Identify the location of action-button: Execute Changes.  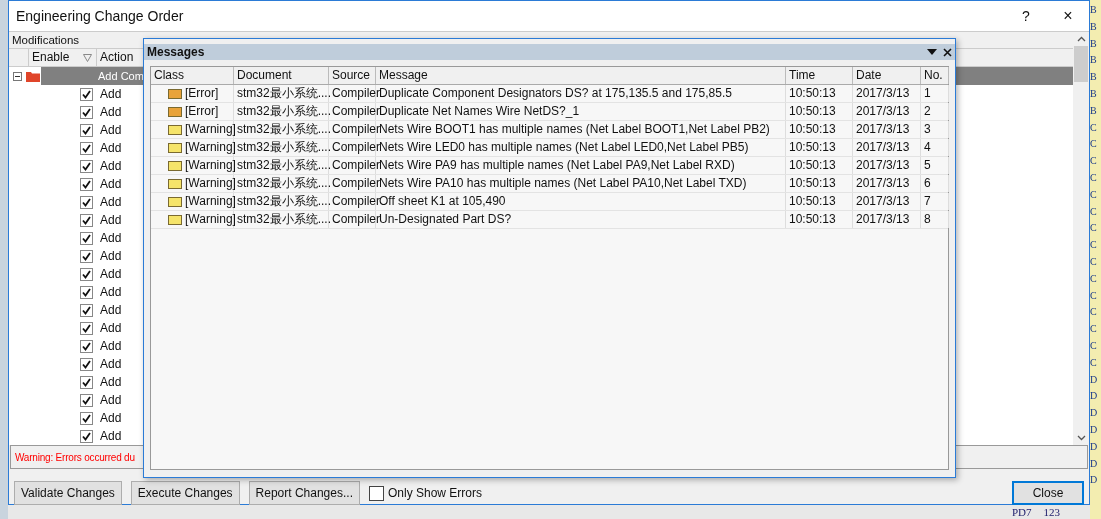
(185, 493).